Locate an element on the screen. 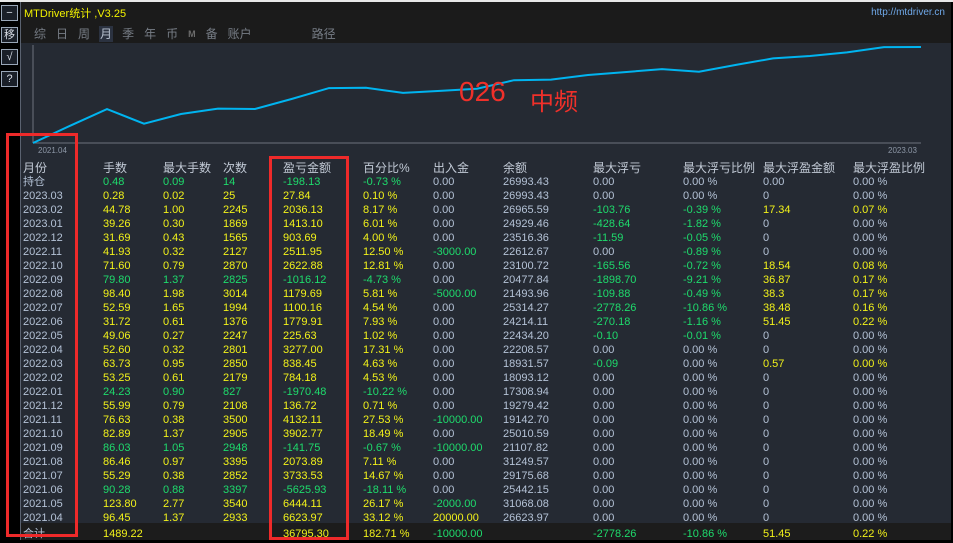 Image resolution: width=953 pixels, height=543 pixels. tab-0: 综 is located at coordinates (40, 34).